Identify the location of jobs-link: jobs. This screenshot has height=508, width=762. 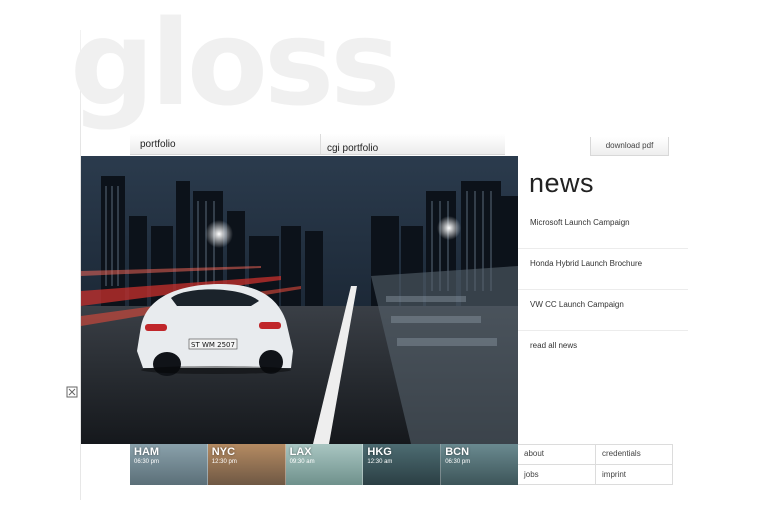
(556, 475).